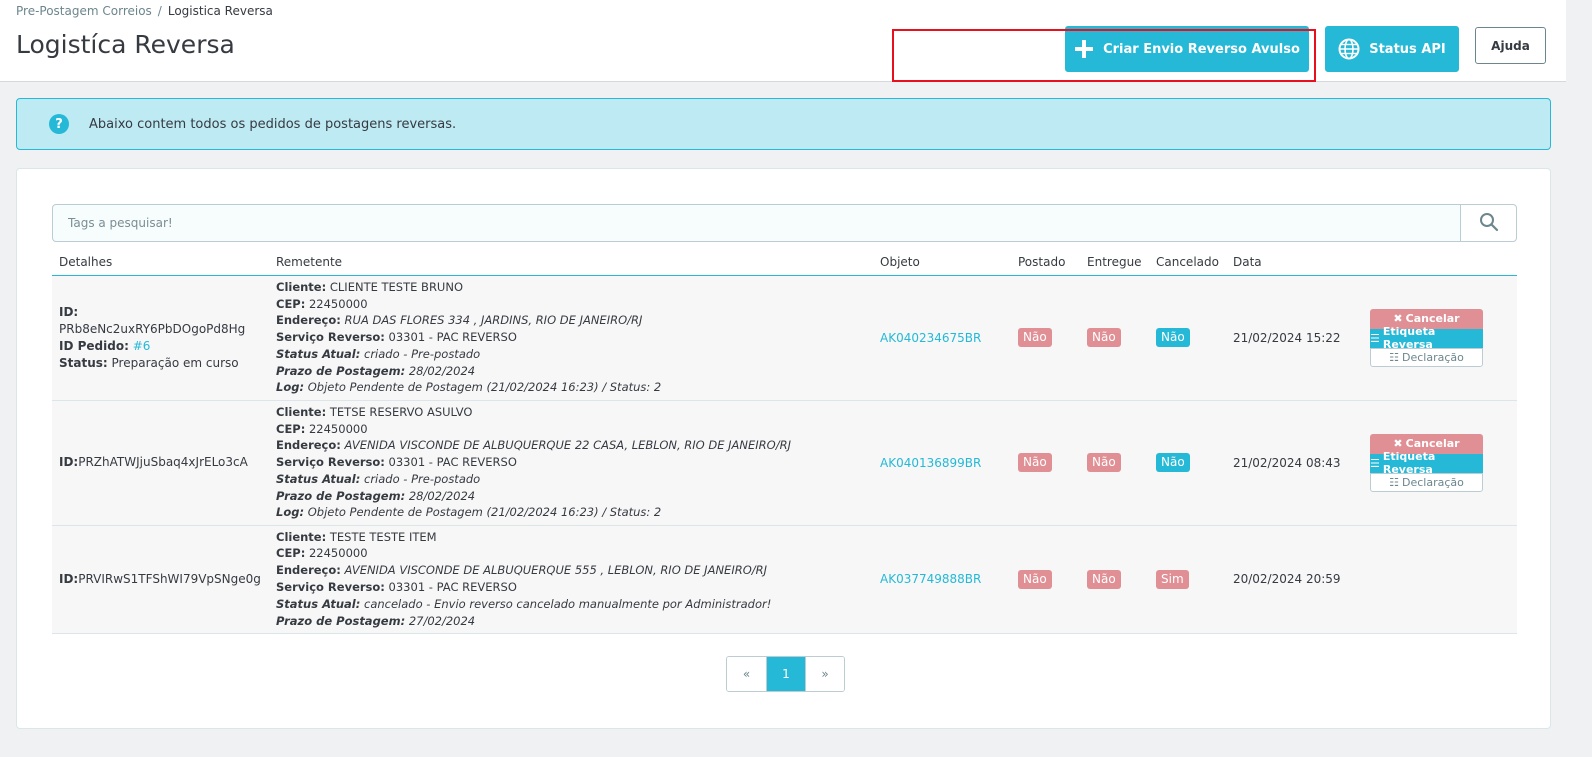 This screenshot has height=757, width=1592. I want to click on cancelled-badge: Sim, so click(1172, 579).